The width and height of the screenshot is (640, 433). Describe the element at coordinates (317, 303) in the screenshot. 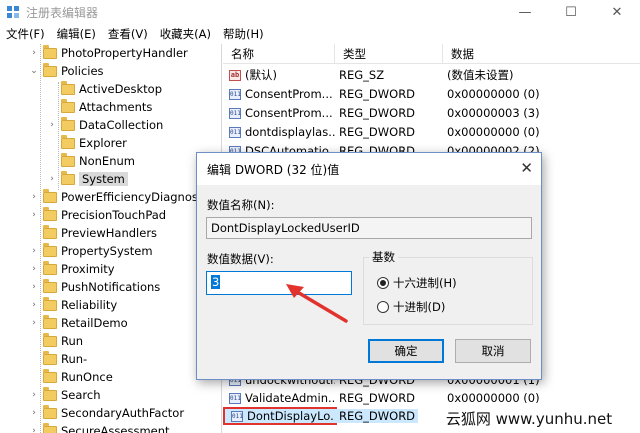

I see `annotation-arrow-icon` at that location.